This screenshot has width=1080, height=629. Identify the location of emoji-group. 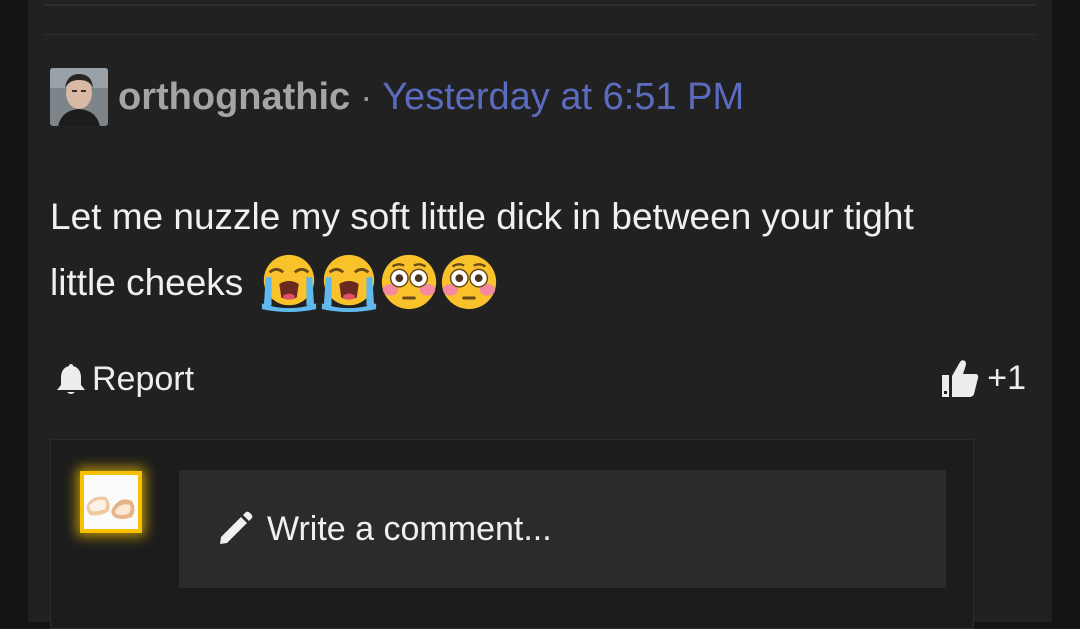
(378, 282).